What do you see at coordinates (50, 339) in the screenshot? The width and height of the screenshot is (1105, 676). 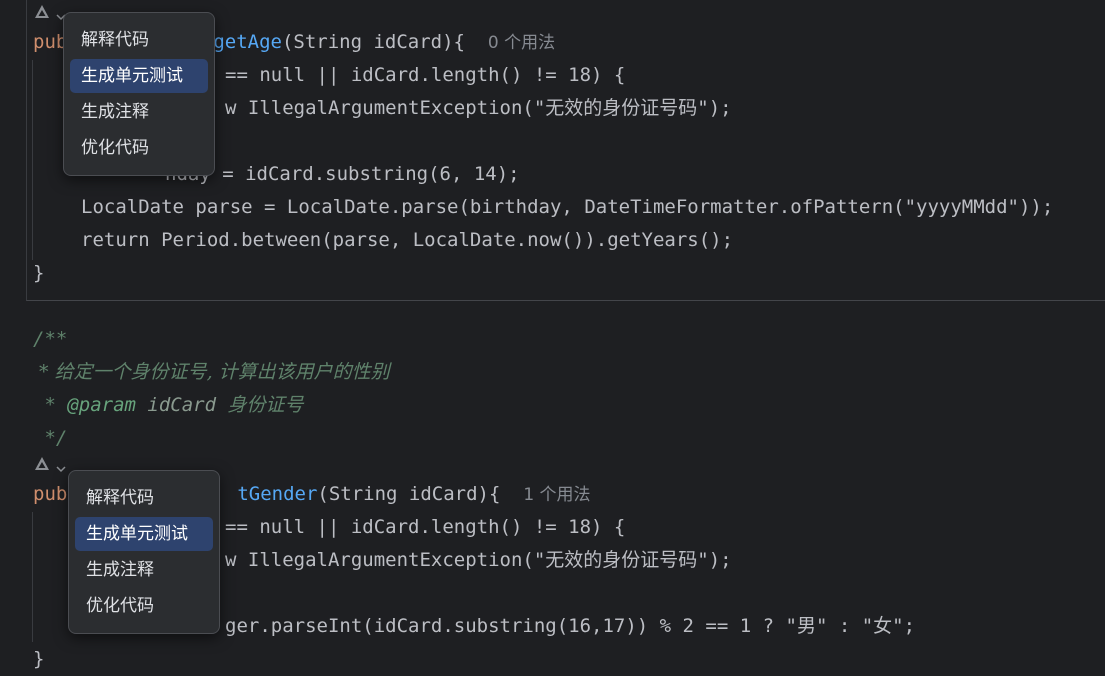 I see `doc-open: /**` at bounding box center [50, 339].